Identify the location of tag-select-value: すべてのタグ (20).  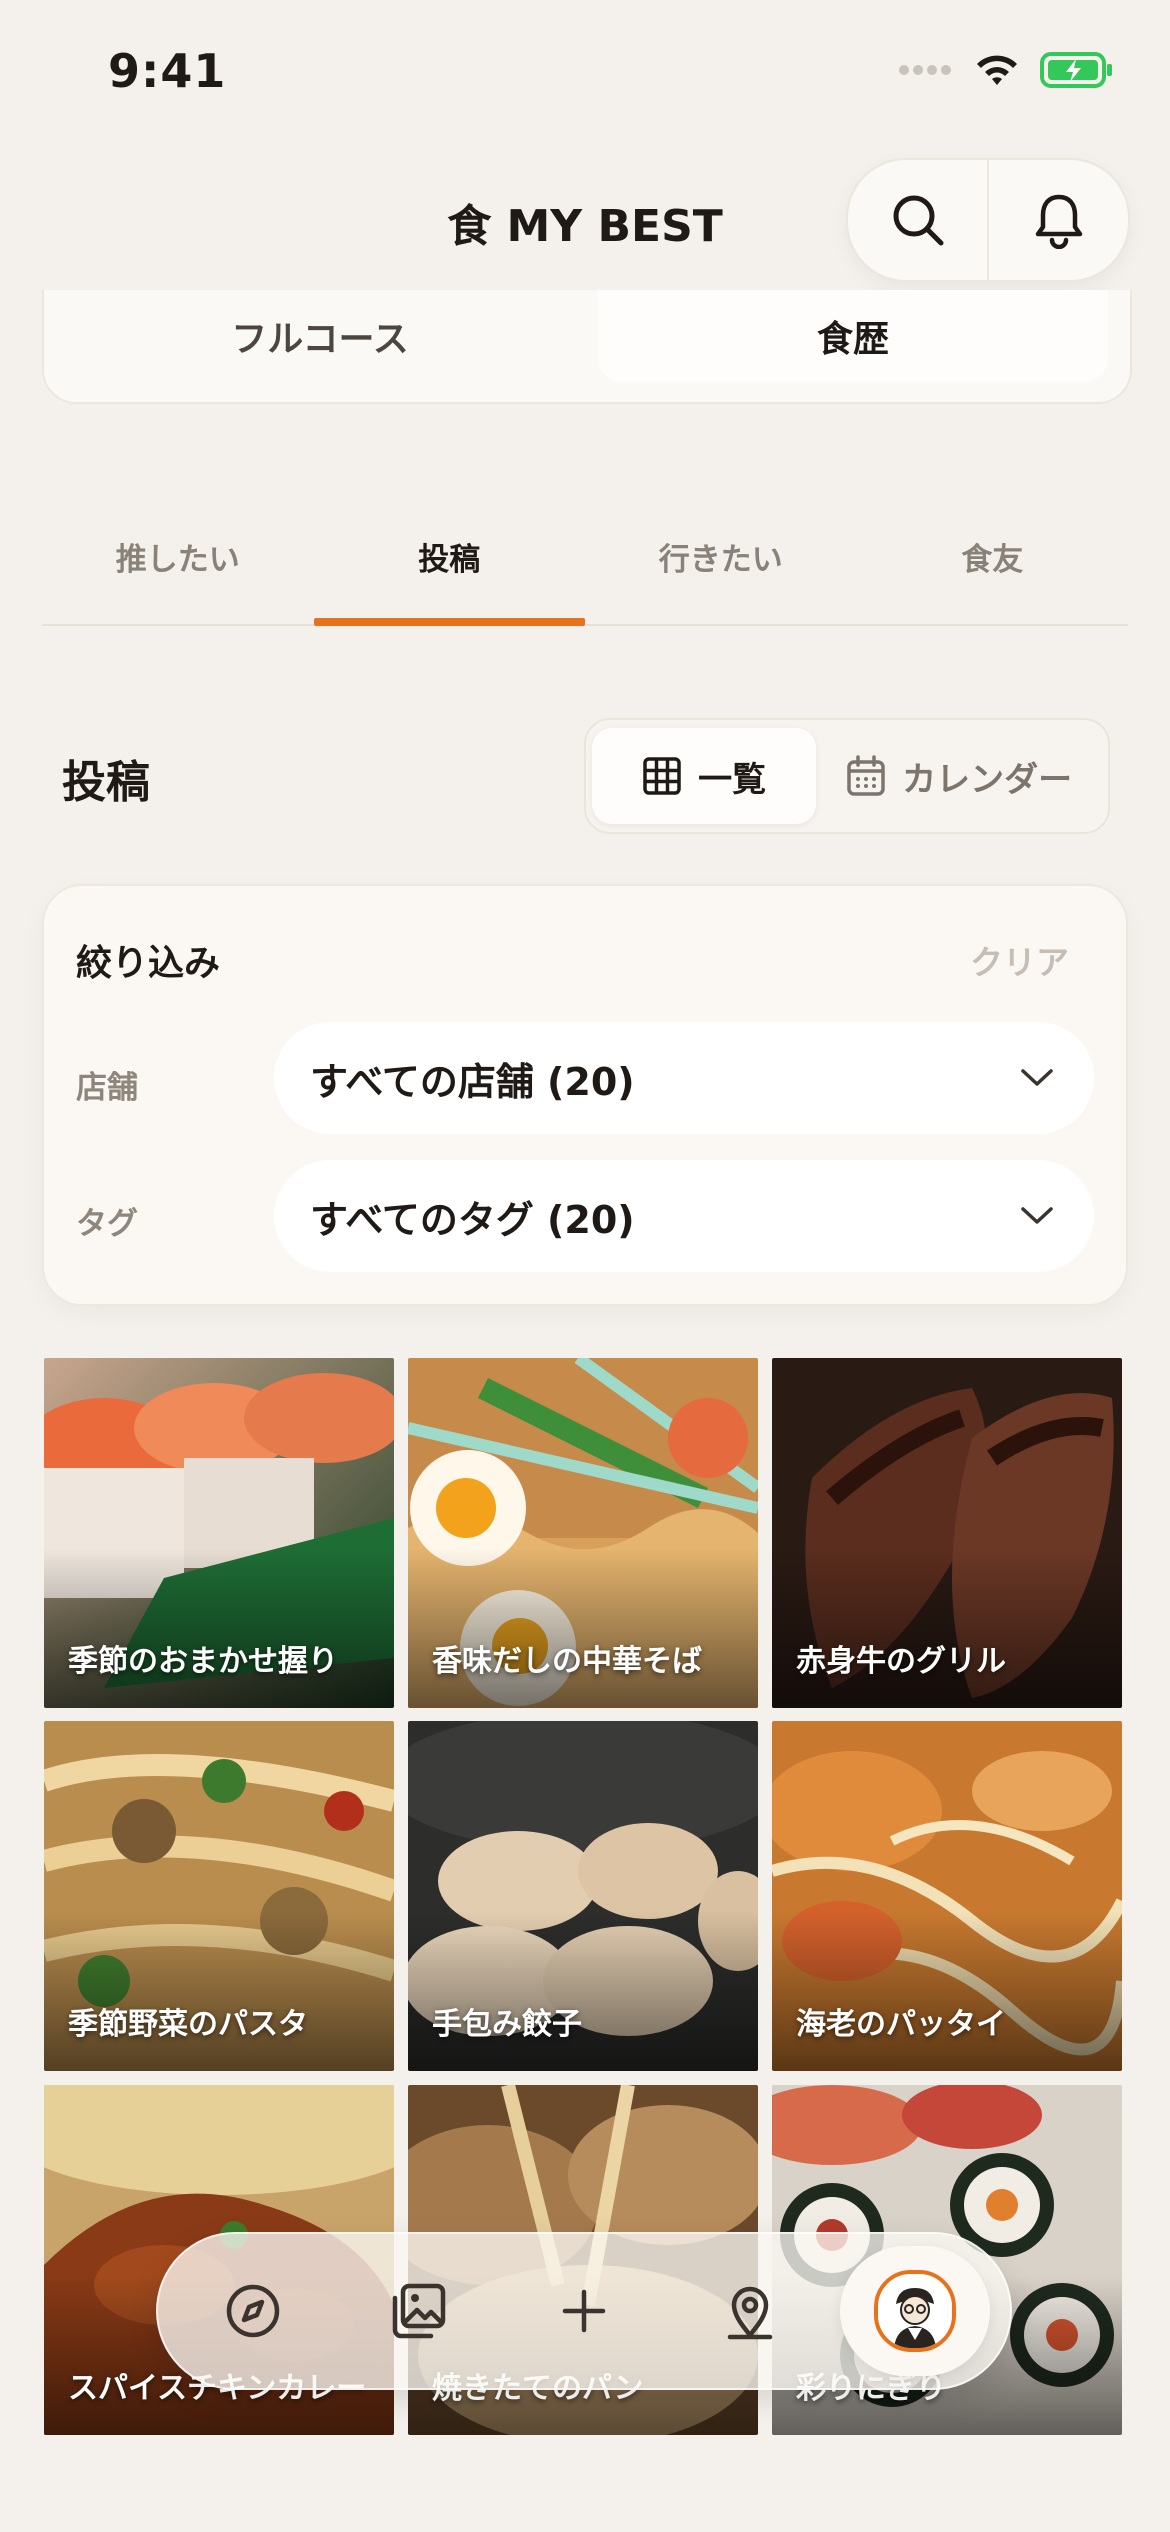
(472, 1219).